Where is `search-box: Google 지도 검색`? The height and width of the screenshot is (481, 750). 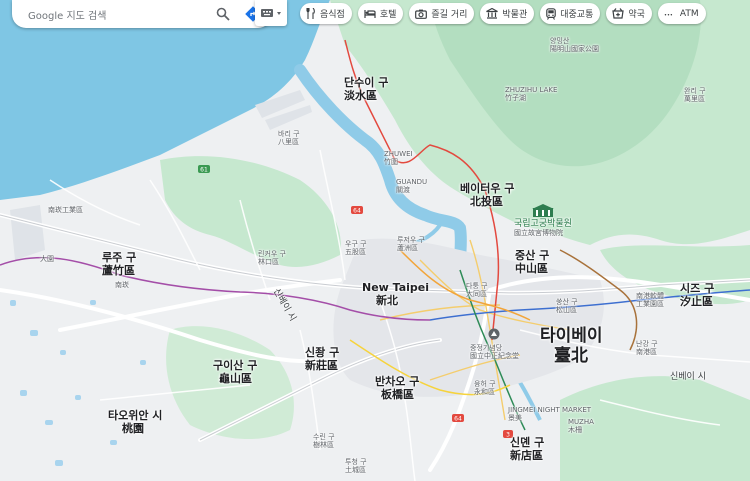
search-box: Google 지도 검색 is located at coordinates (142, 14).